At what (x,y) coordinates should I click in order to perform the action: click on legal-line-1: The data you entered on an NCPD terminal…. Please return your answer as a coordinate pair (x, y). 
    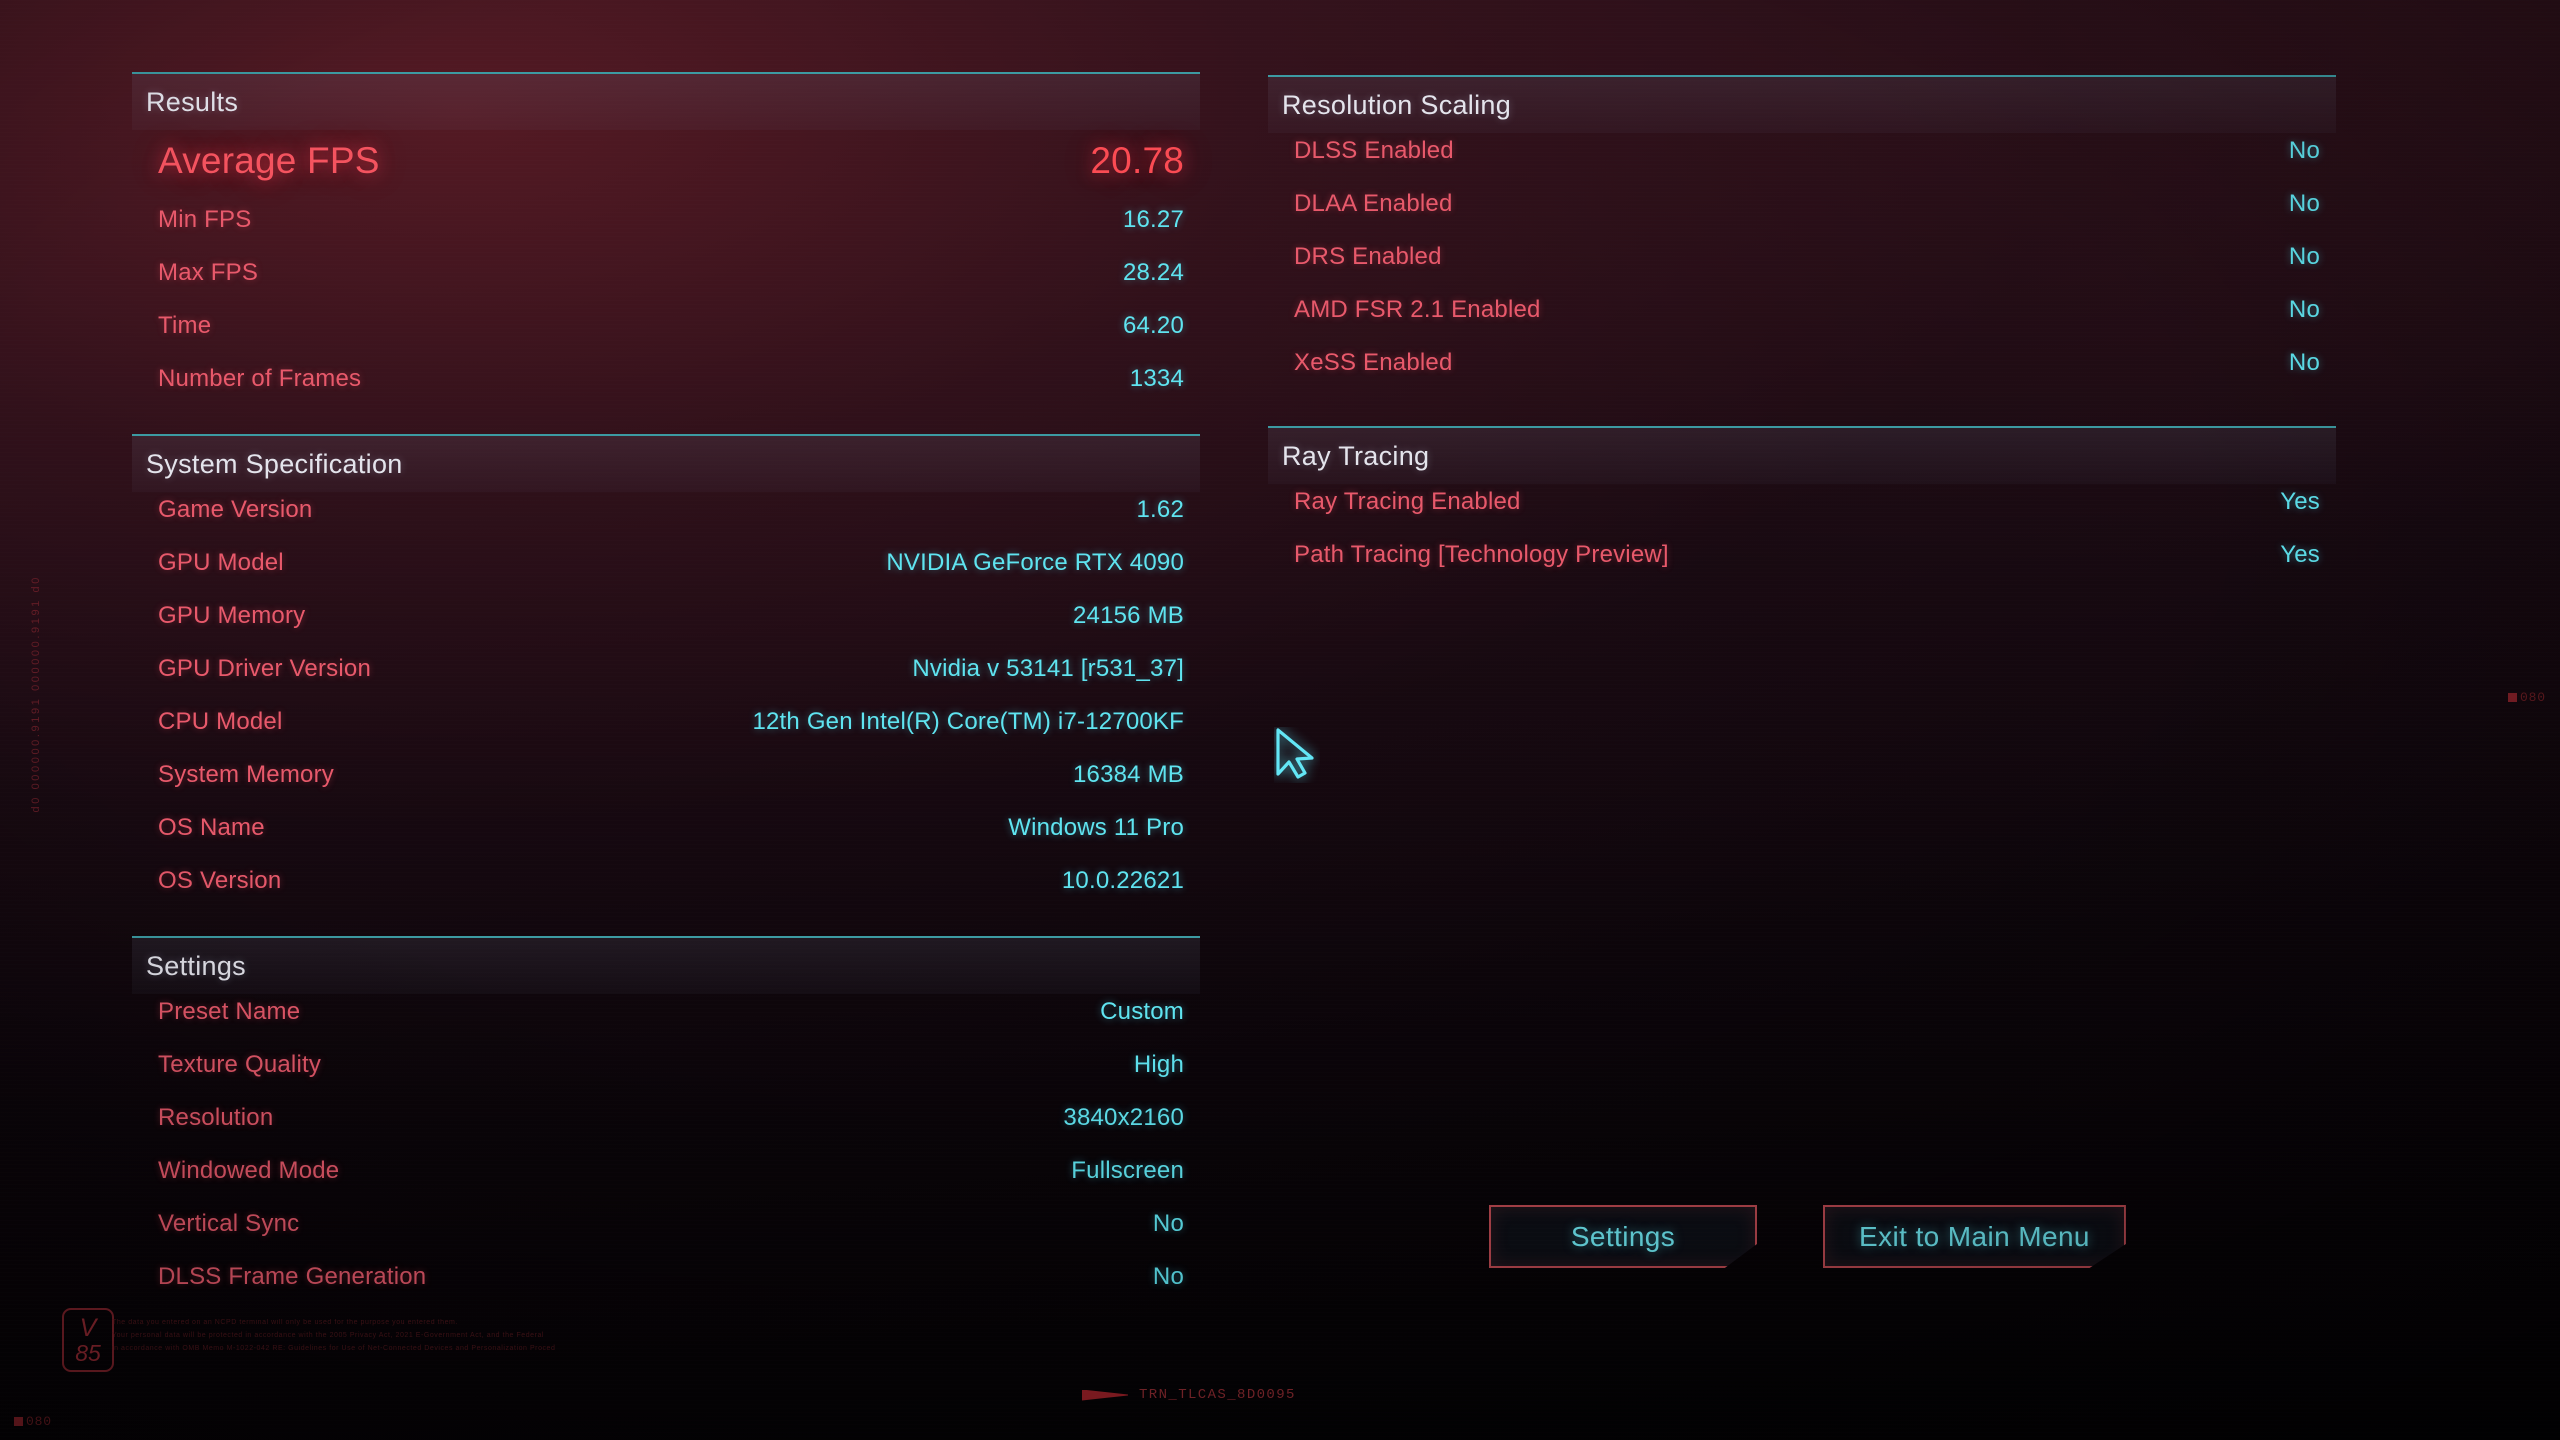
    Looking at the image, I should click on (285, 1322).